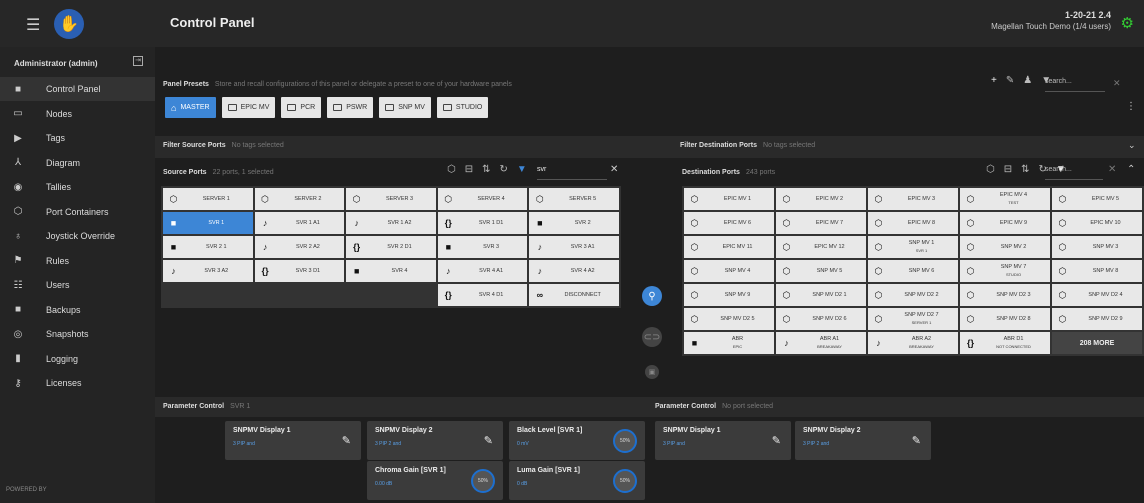 Image resolution: width=1144 pixels, height=503 pixels. I want to click on destination-port: ⬡ SNP MV D2 5, so click(729, 319).